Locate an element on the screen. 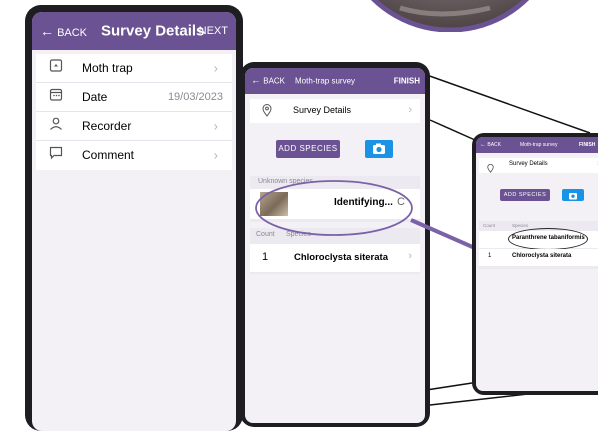 This screenshot has height=431, width=598. species-row: Paranthrene tabaniformis is located at coordinates (538, 239).